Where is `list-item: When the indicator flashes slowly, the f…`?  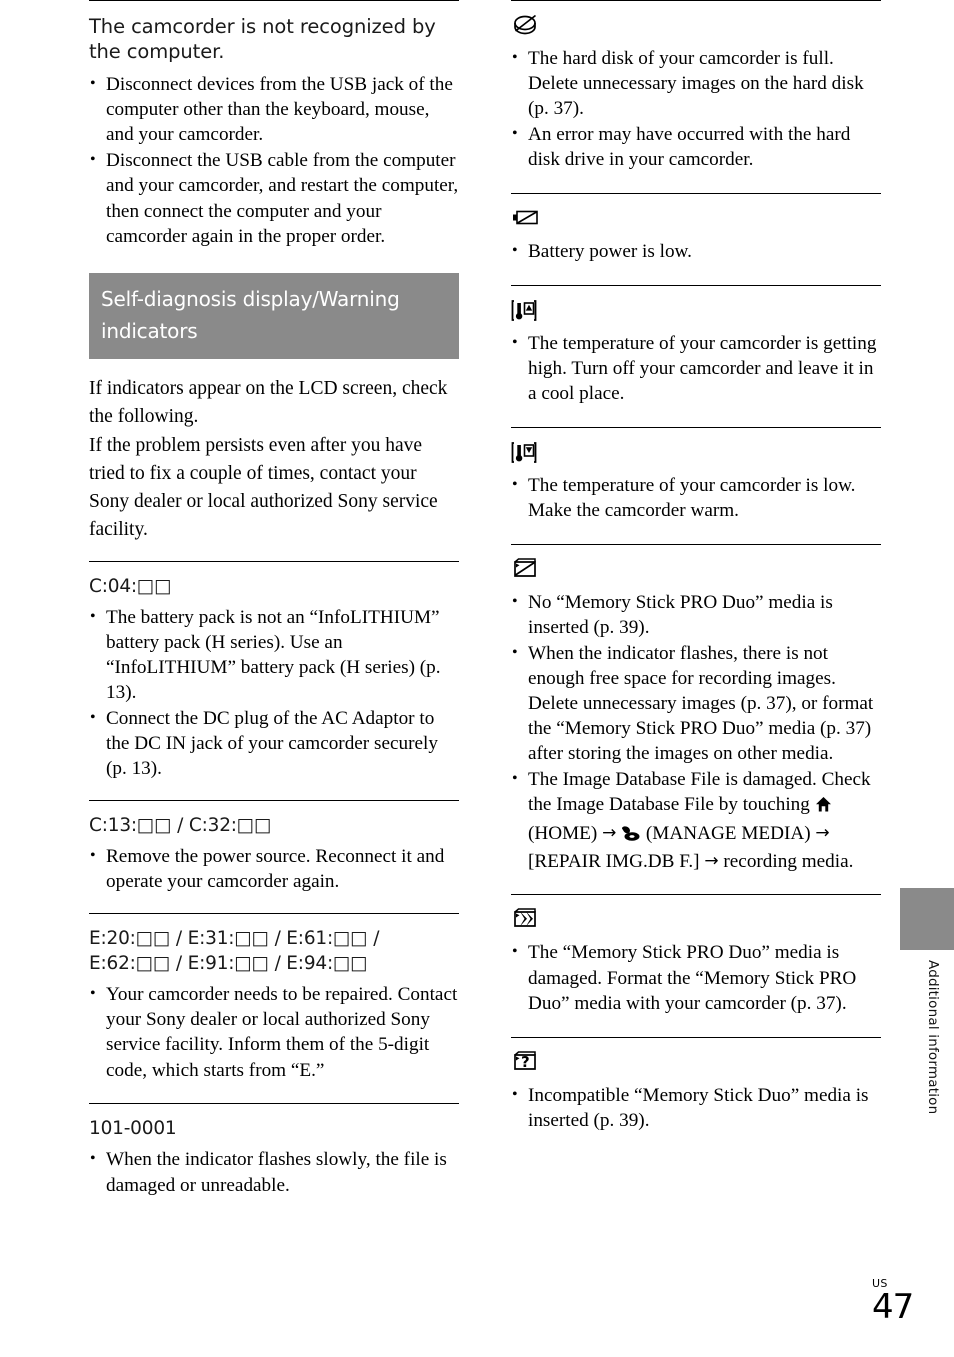 list-item: When the indicator flashes slowly, the f… is located at coordinates (274, 1171).